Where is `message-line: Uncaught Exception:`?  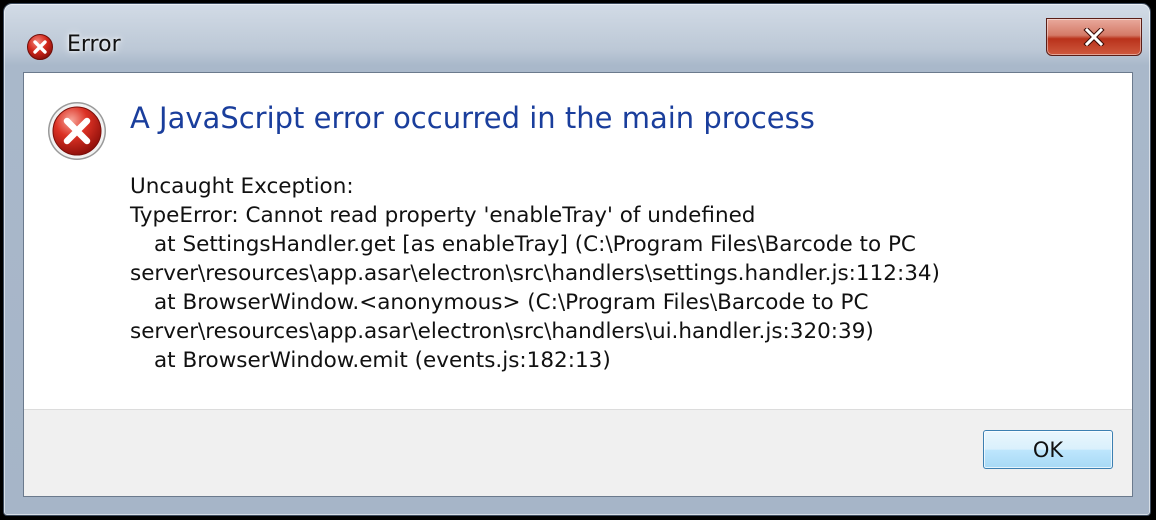 message-line: Uncaught Exception: is located at coordinates (242, 186).